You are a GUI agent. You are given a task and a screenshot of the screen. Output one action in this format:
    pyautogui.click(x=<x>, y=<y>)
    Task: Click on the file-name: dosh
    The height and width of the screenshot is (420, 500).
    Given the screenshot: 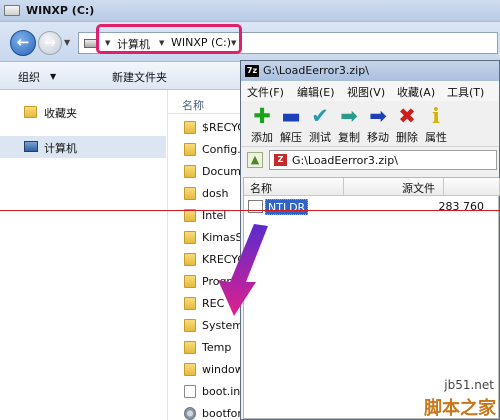 What is the action you would take?
    pyautogui.click(x=215, y=193)
    